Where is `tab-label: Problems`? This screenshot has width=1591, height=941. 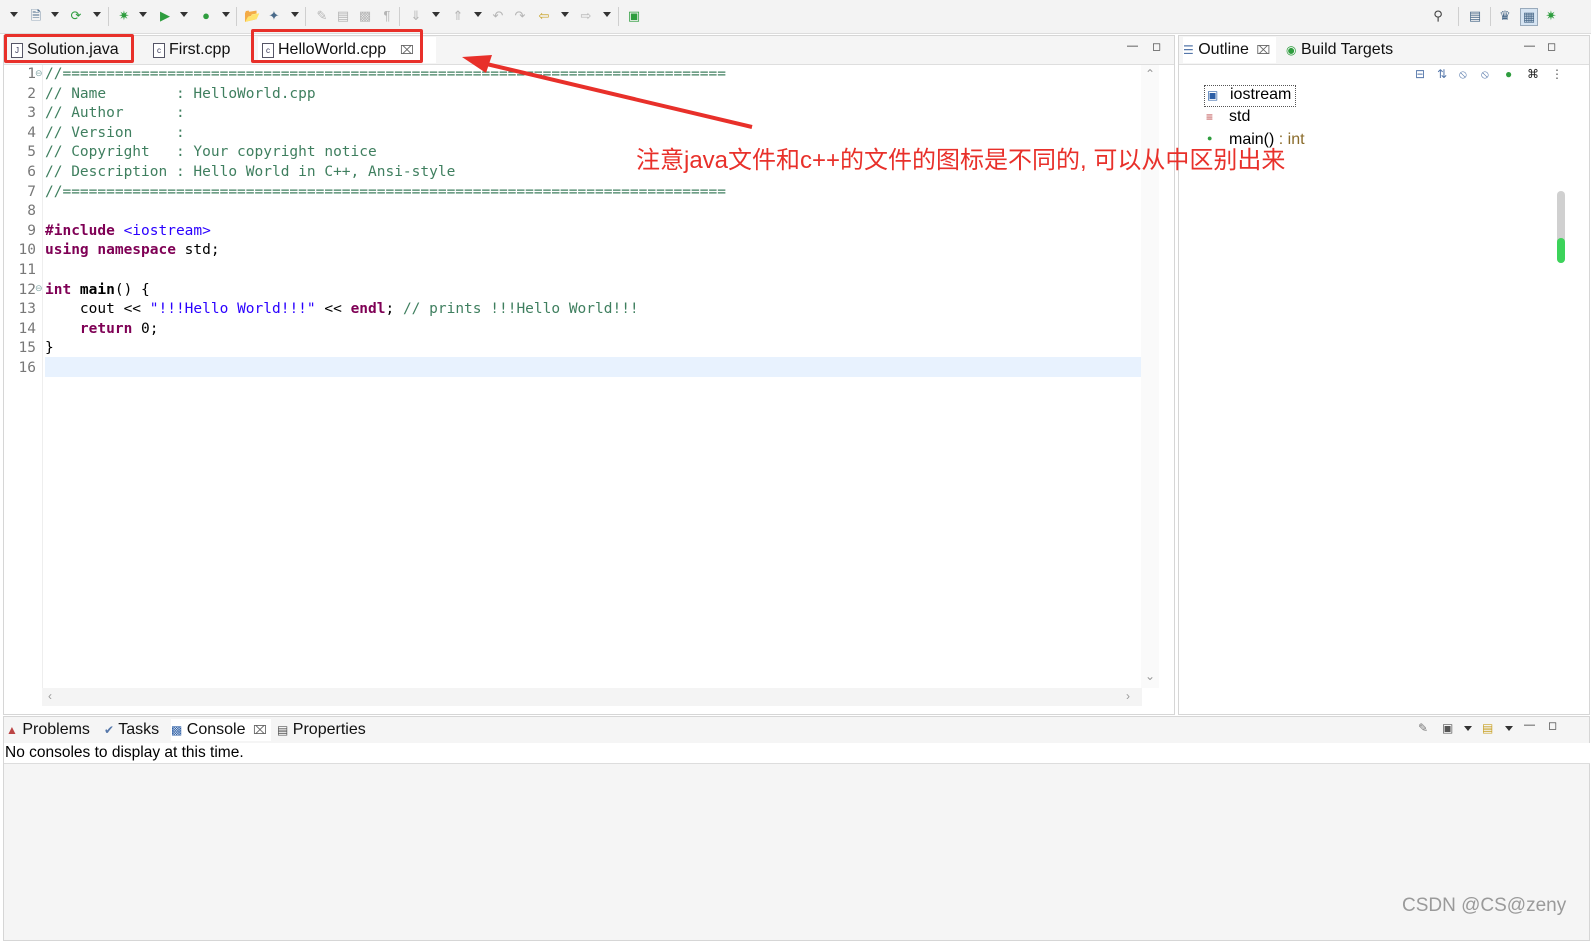
tab-label: Problems is located at coordinates (56, 729).